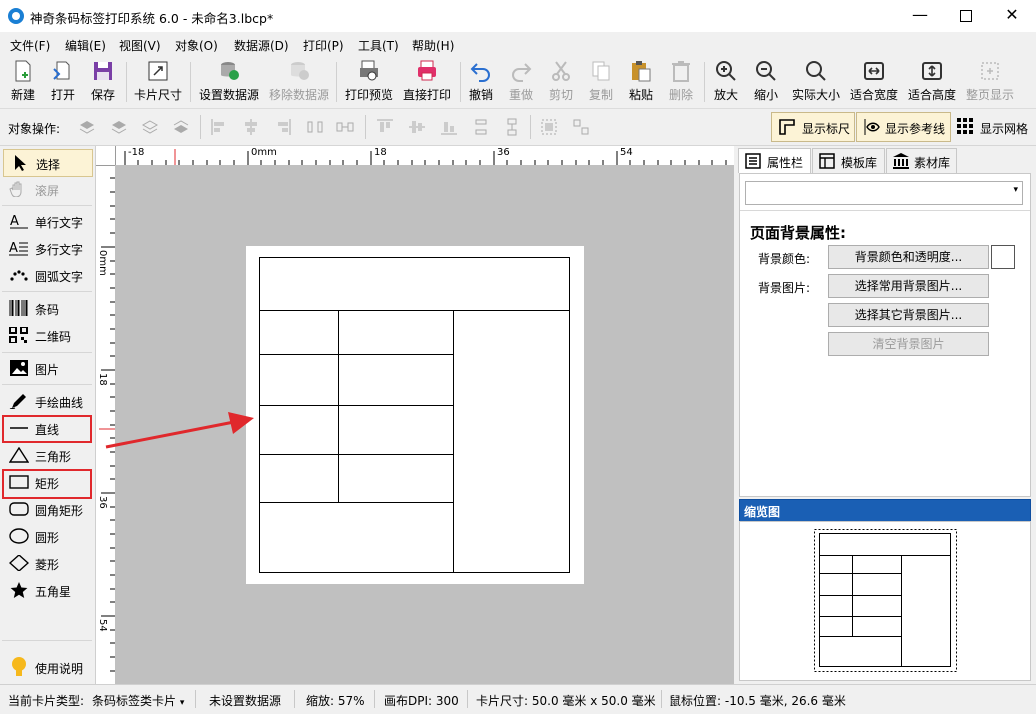 The image size is (1036, 714). What do you see at coordinates (136, 152) in the screenshot?
I see `hruler-label: -18` at bounding box center [136, 152].